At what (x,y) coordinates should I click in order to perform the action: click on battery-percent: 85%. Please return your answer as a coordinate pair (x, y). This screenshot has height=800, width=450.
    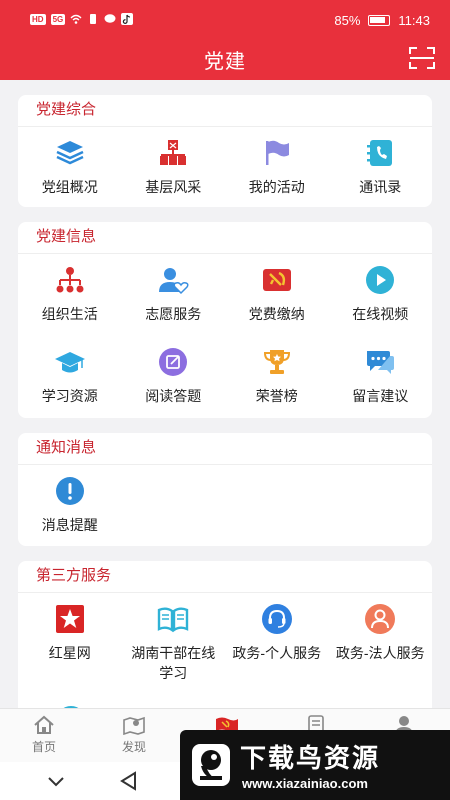
    Looking at the image, I should click on (347, 20).